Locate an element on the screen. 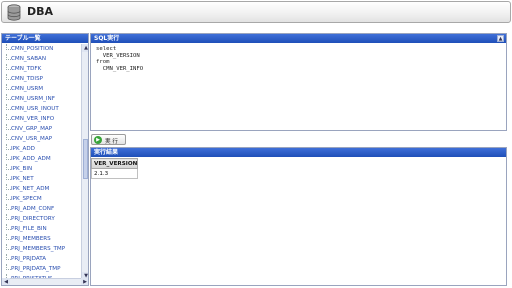 The height and width of the screenshot is (288, 512). table-list-item: IPK_BIN is located at coordinates (41, 169).